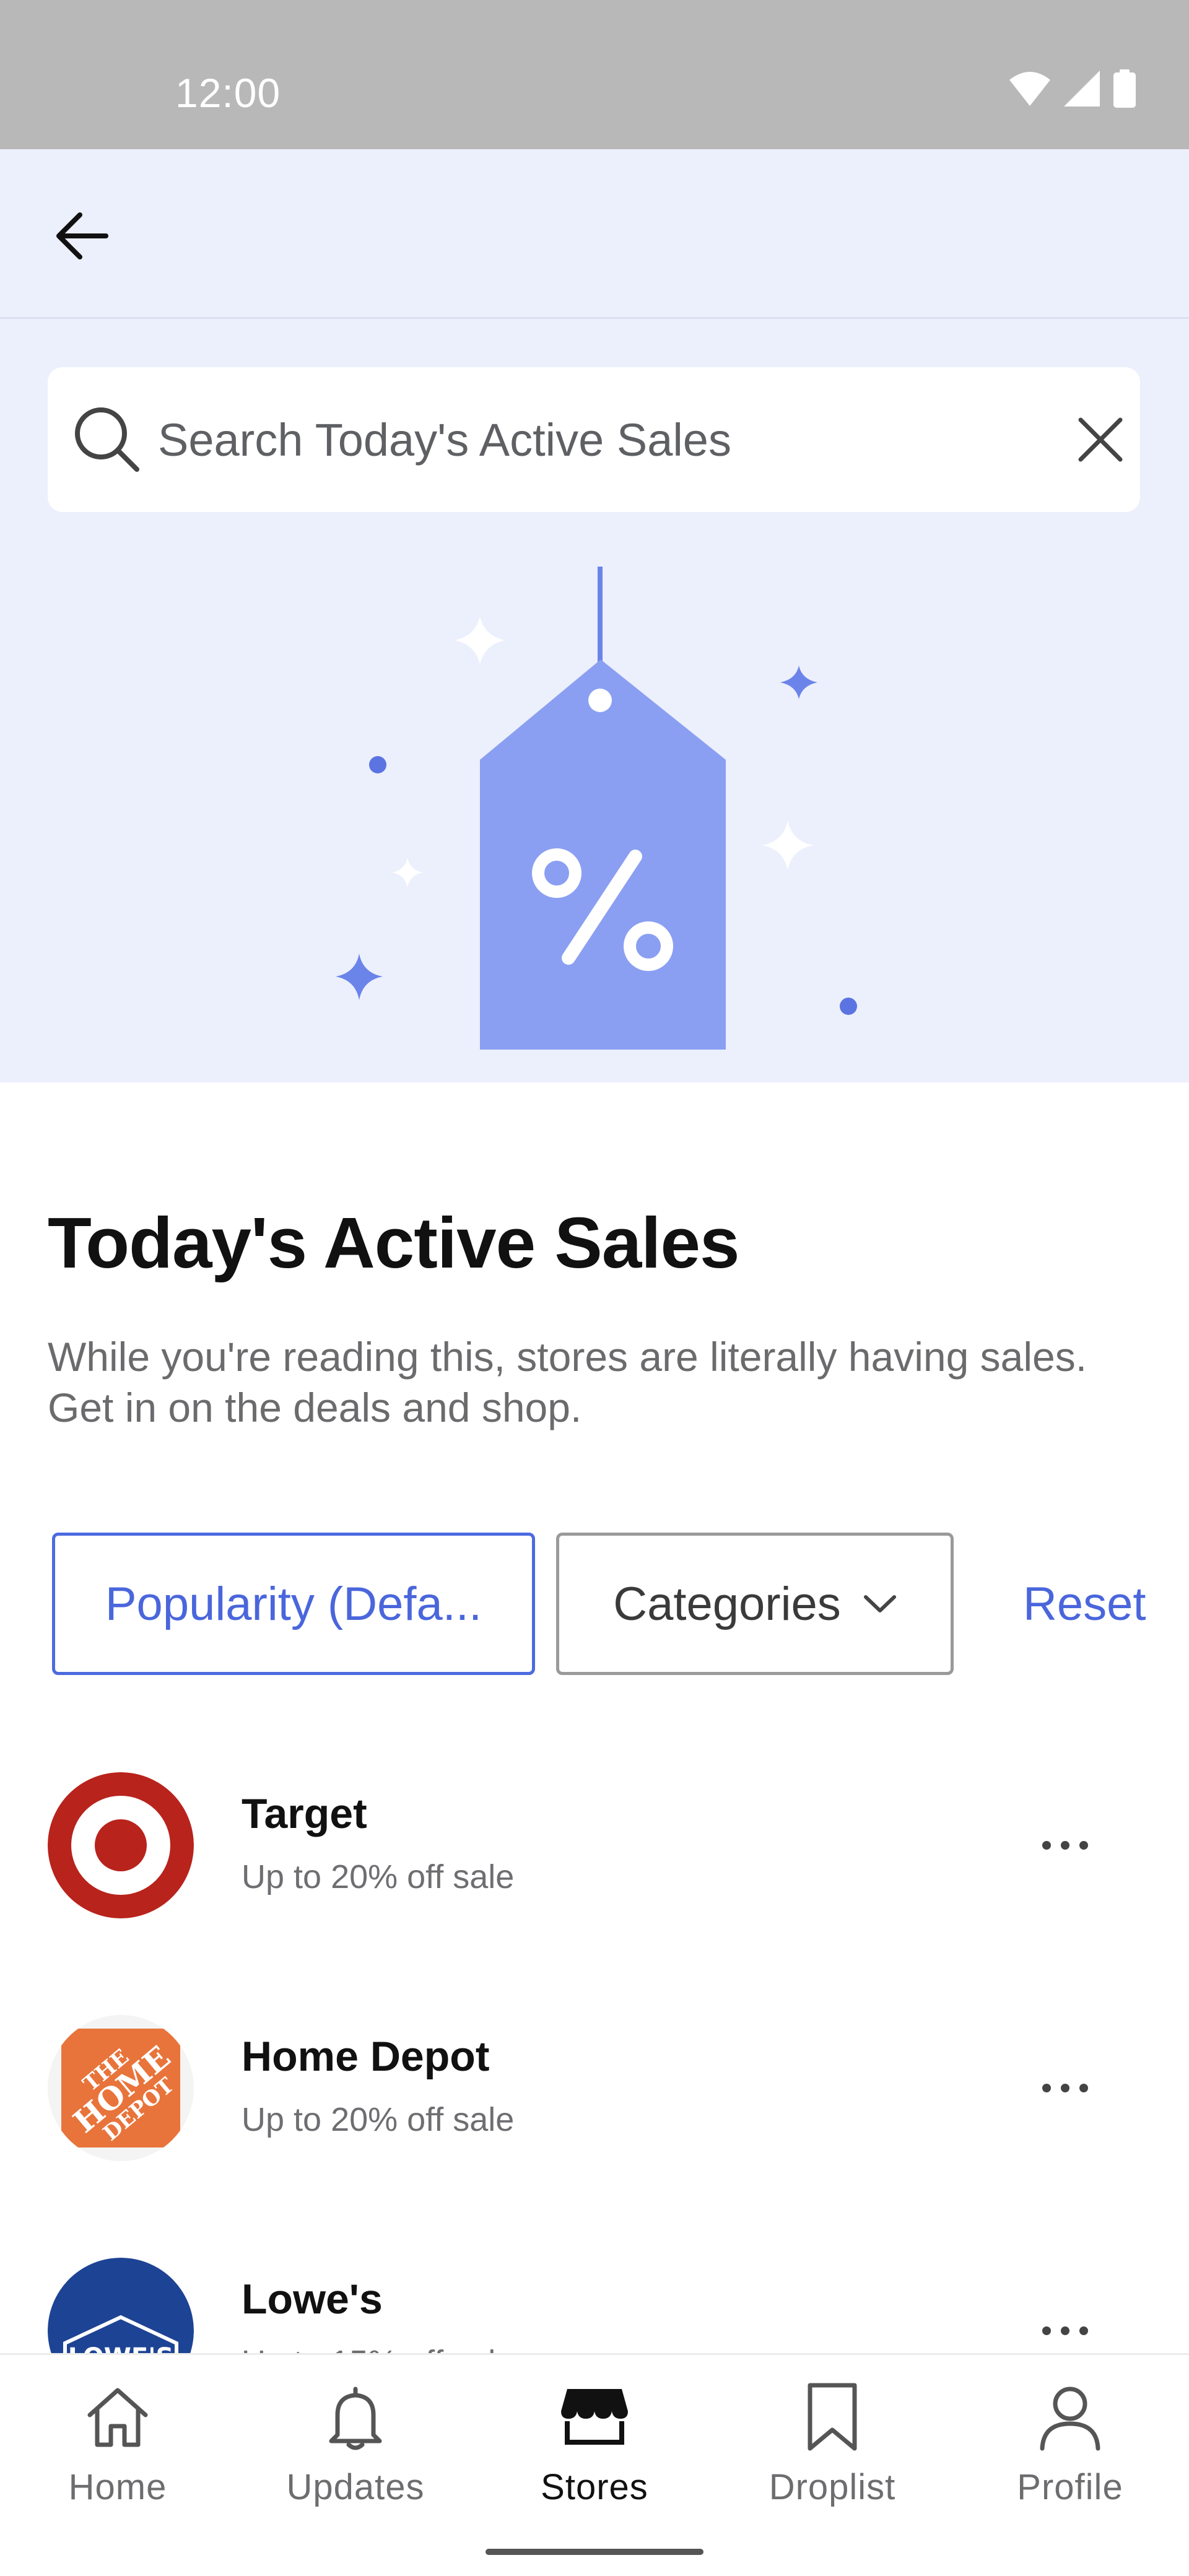  Describe the element at coordinates (832, 2417) in the screenshot. I see `bookmark-icon` at that location.